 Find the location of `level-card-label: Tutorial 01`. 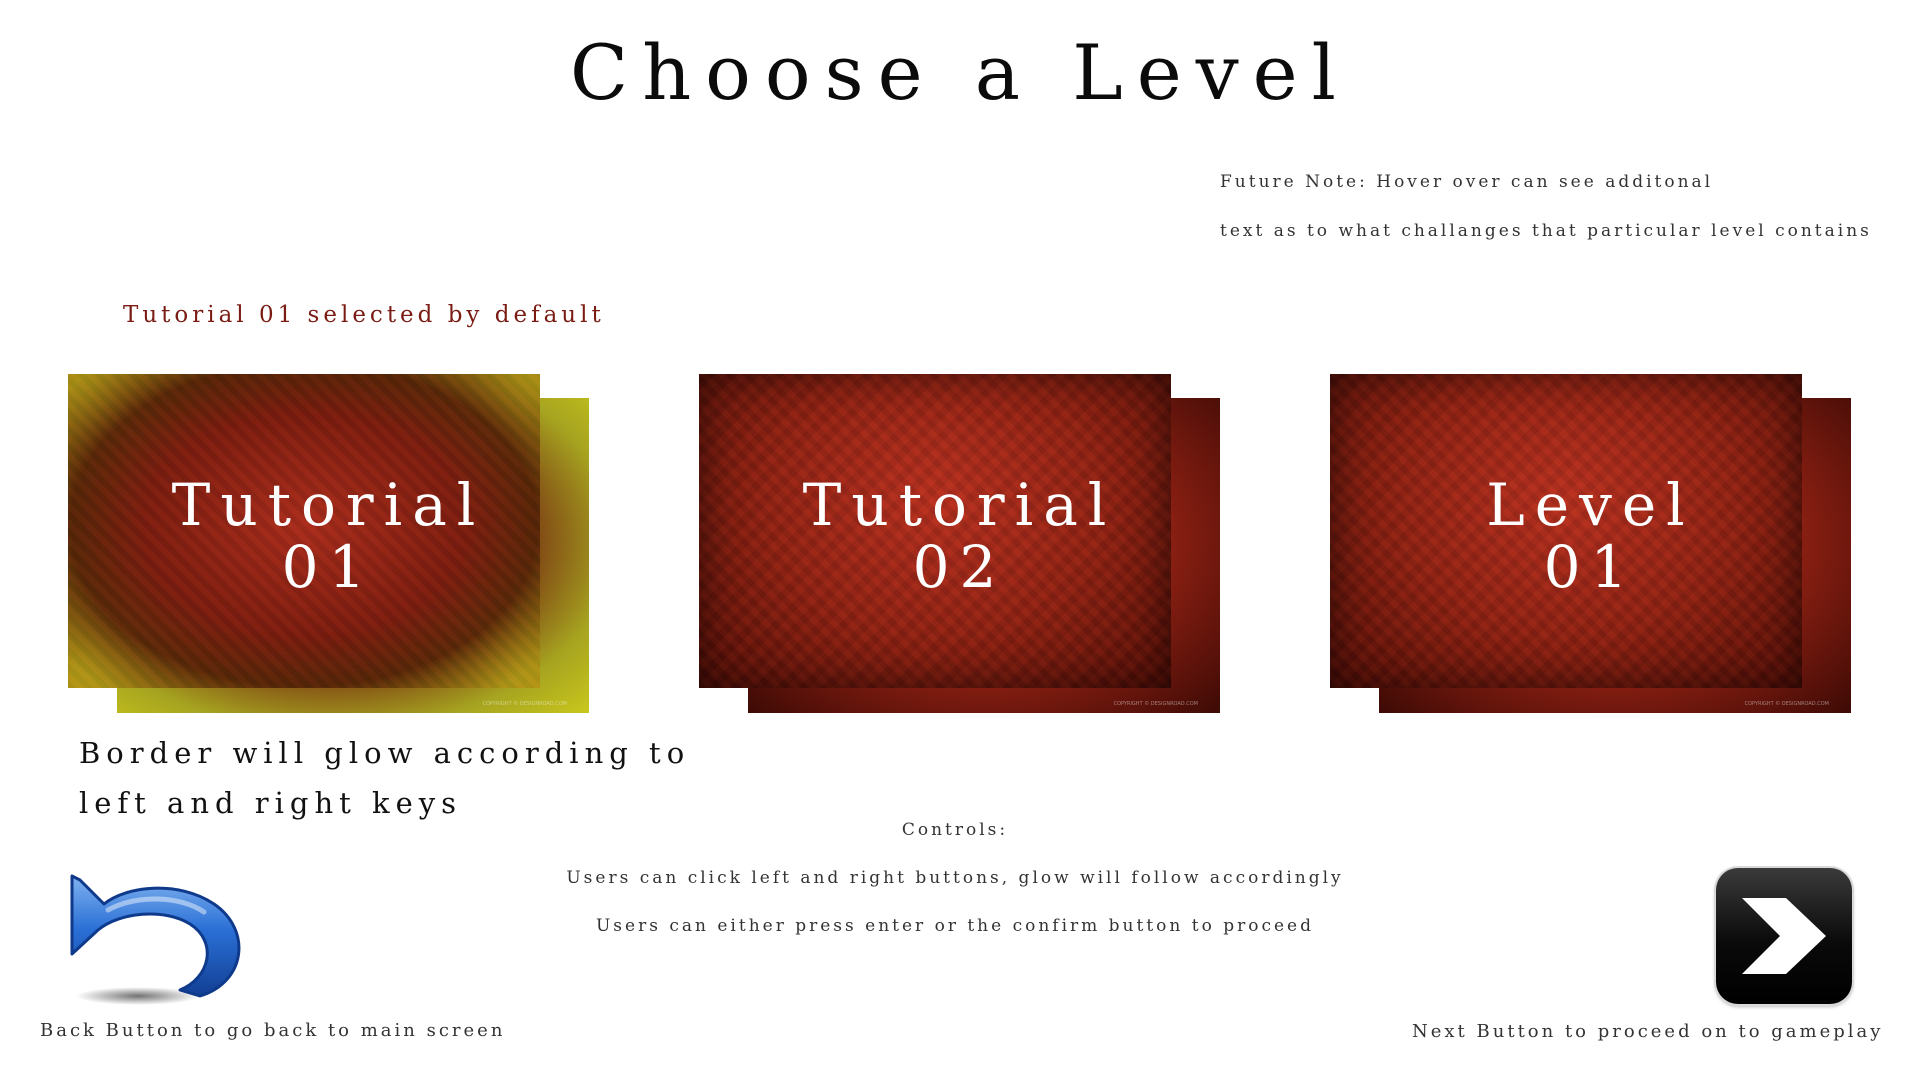

level-card-label: Tutorial 01 is located at coordinates (328, 536).